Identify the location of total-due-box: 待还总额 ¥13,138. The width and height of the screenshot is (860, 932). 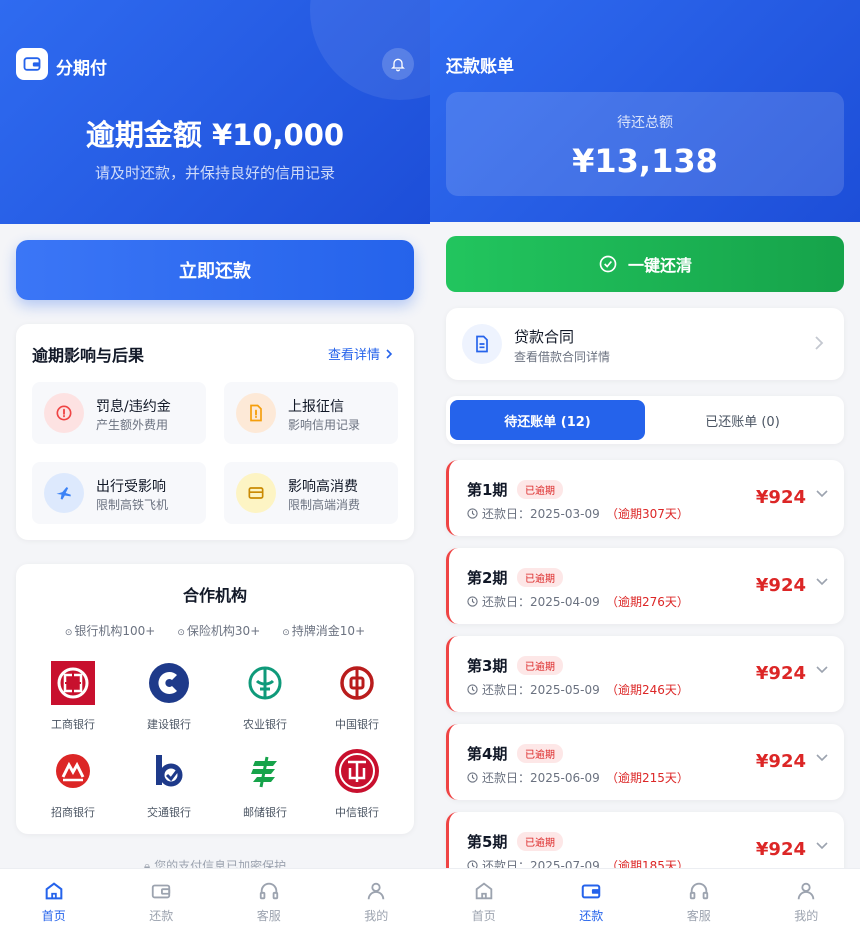
(645, 144).